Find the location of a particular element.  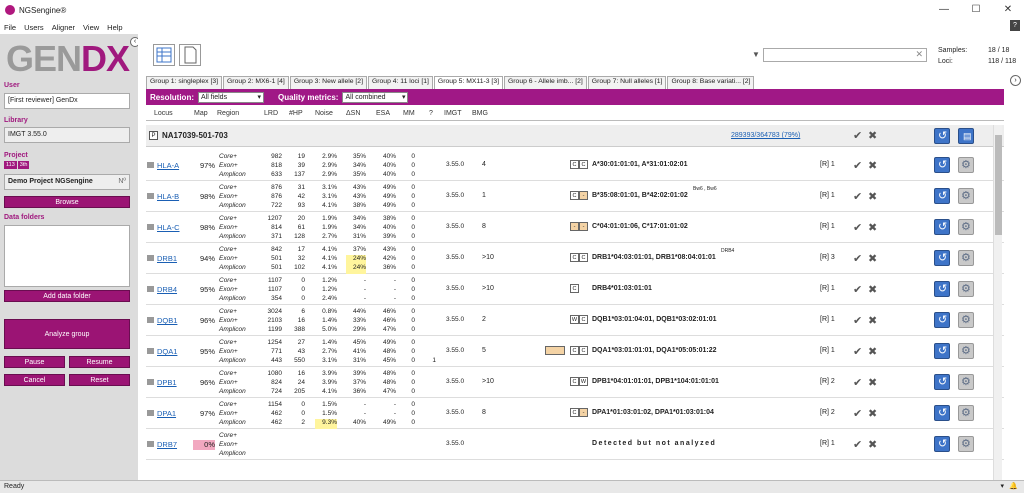

tab-group-7: Group 7: Null alleles [1] is located at coordinates (627, 82).